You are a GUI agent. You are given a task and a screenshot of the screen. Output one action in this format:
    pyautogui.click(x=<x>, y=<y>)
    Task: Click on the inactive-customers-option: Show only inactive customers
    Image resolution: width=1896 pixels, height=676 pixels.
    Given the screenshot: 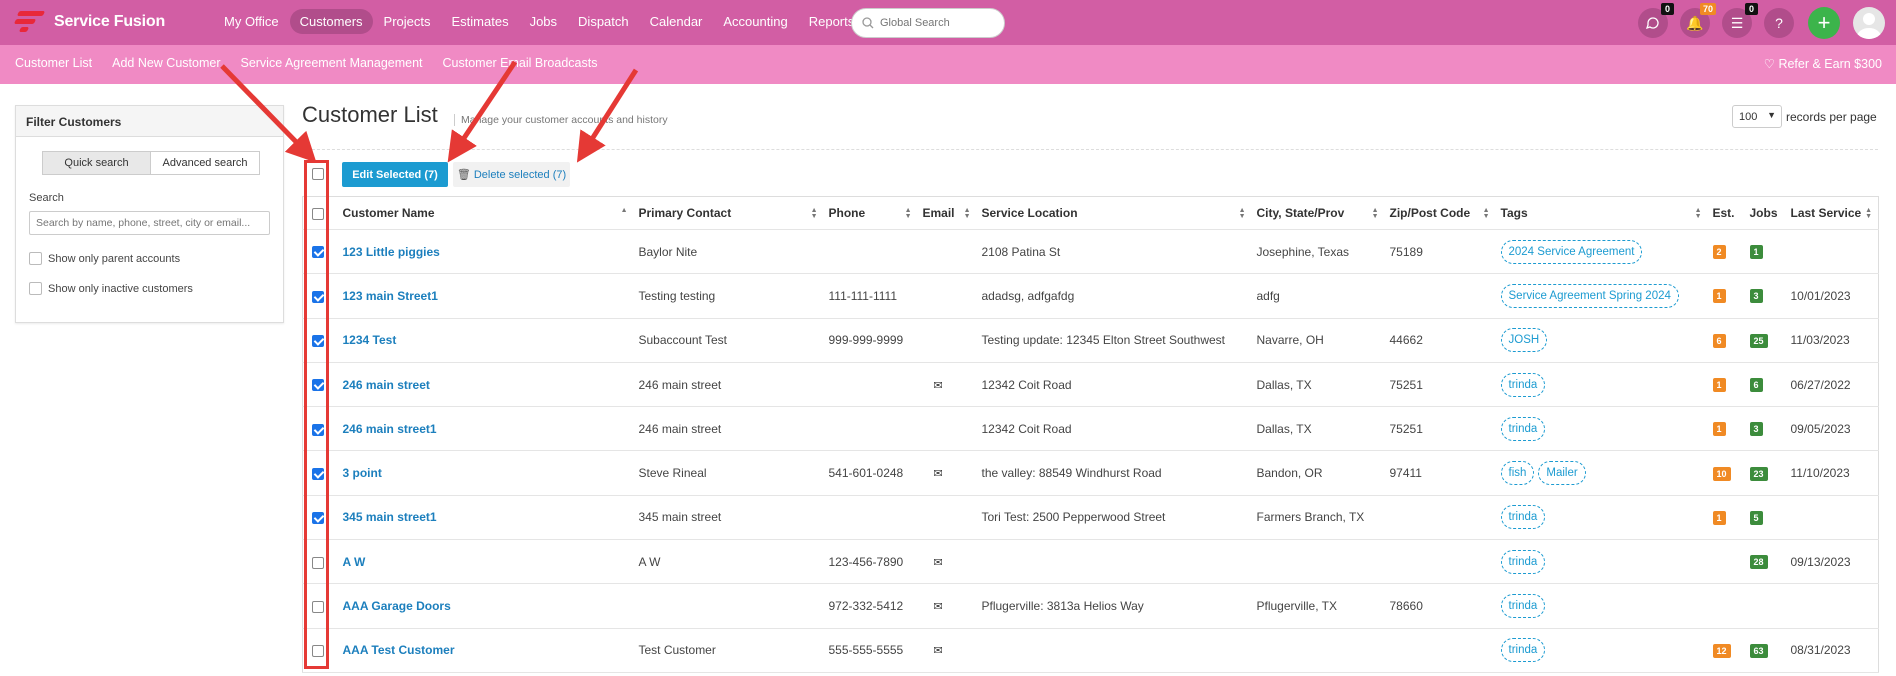 What is the action you would take?
    pyautogui.click(x=111, y=288)
    